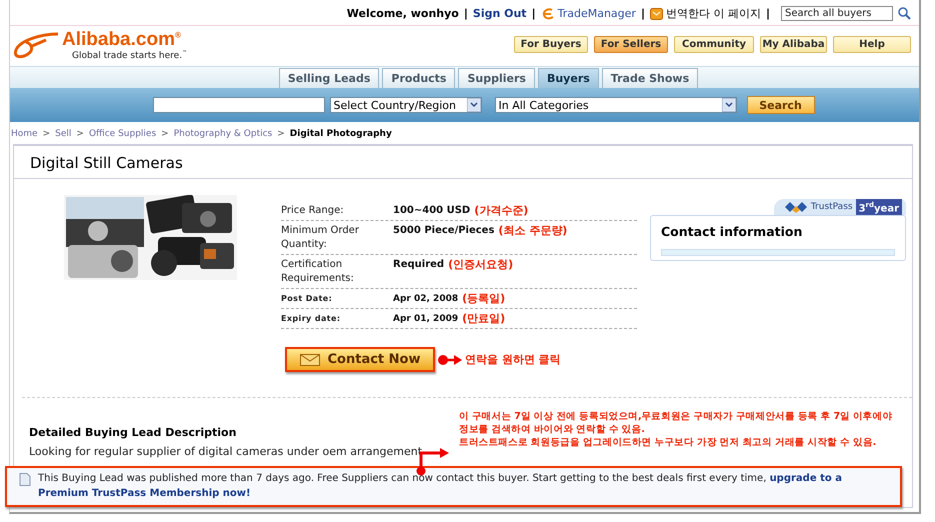 Image resolution: width=935 pixels, height=522 pixels. I want to click on nav-button: For Buyers, so click(551, 45).